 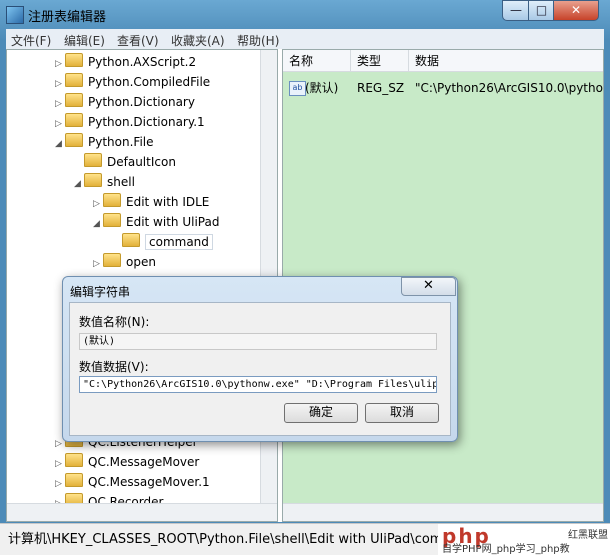 What do you see at coordinates (142, 512) in the screenshot?
I see `tree-horizontal-scrollbar` at bounding box center [142, 512].